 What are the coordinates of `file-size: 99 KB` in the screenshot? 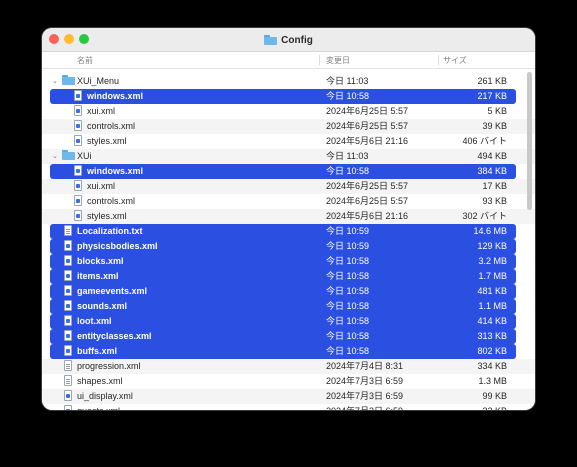 It's located at (494, 396).